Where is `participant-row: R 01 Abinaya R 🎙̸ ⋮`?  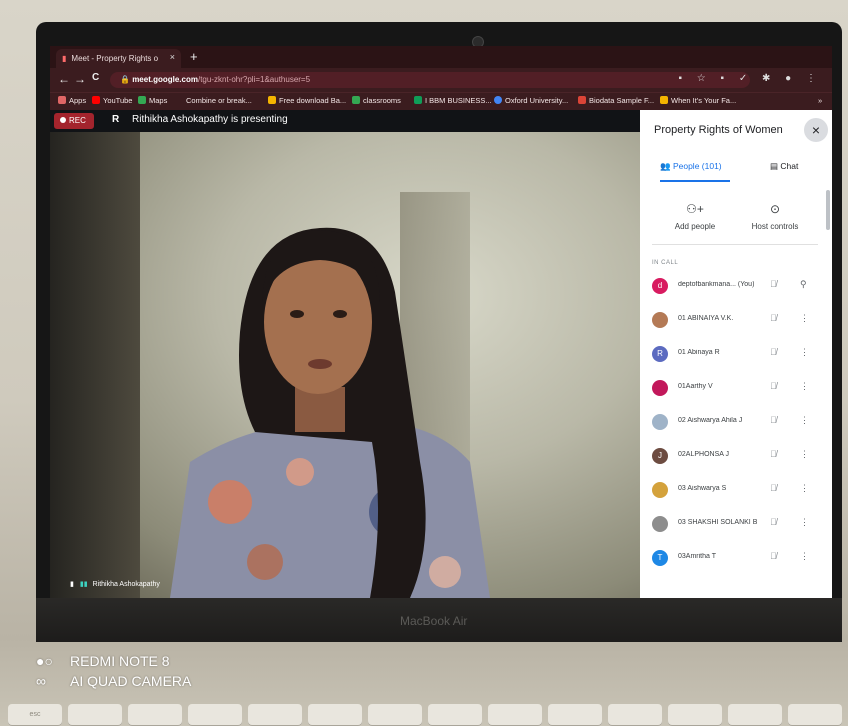
participant-row: R 01 Abinaya R 🎙̸ ⋮ is located at coordinates (737, 356).